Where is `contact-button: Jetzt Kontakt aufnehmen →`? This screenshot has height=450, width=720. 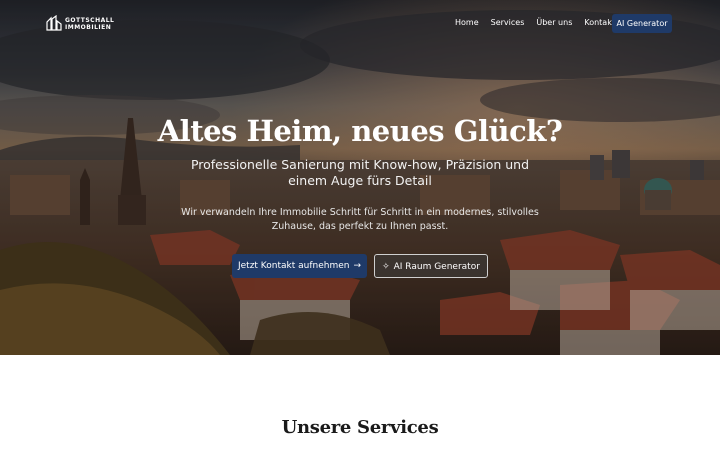
contact-button: Jetzt Kontakt aufnehmen → is located at coordinates (299, 266).